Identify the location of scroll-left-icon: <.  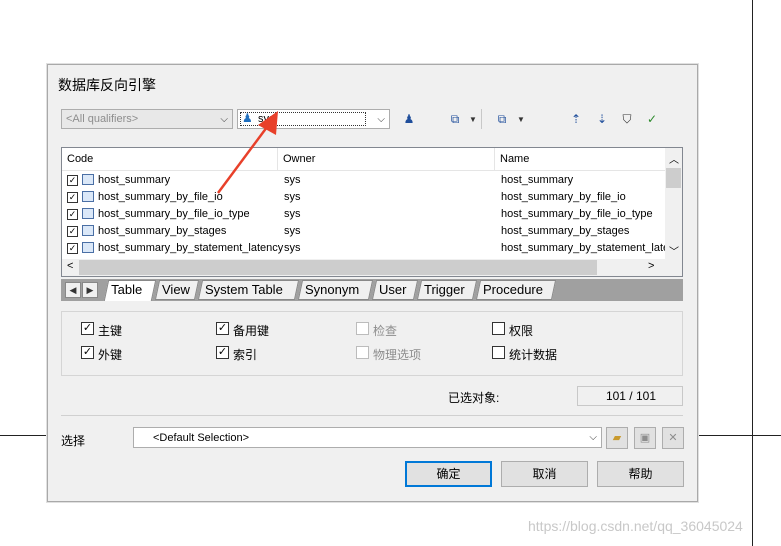
(70, 266).